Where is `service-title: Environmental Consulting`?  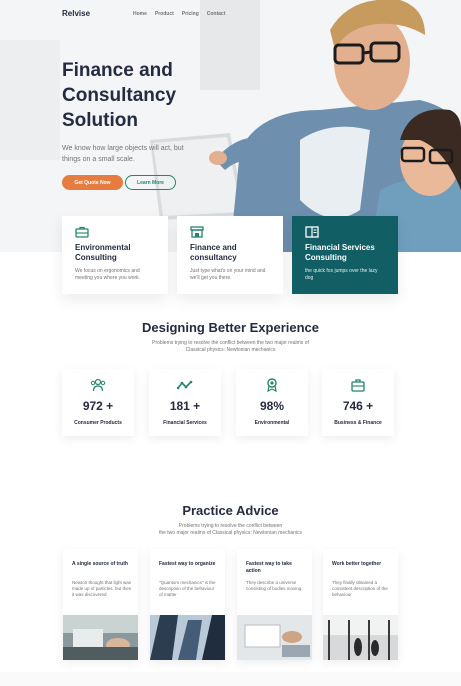
service-title: Environmental Consulting is located at coordinates (103, 252).